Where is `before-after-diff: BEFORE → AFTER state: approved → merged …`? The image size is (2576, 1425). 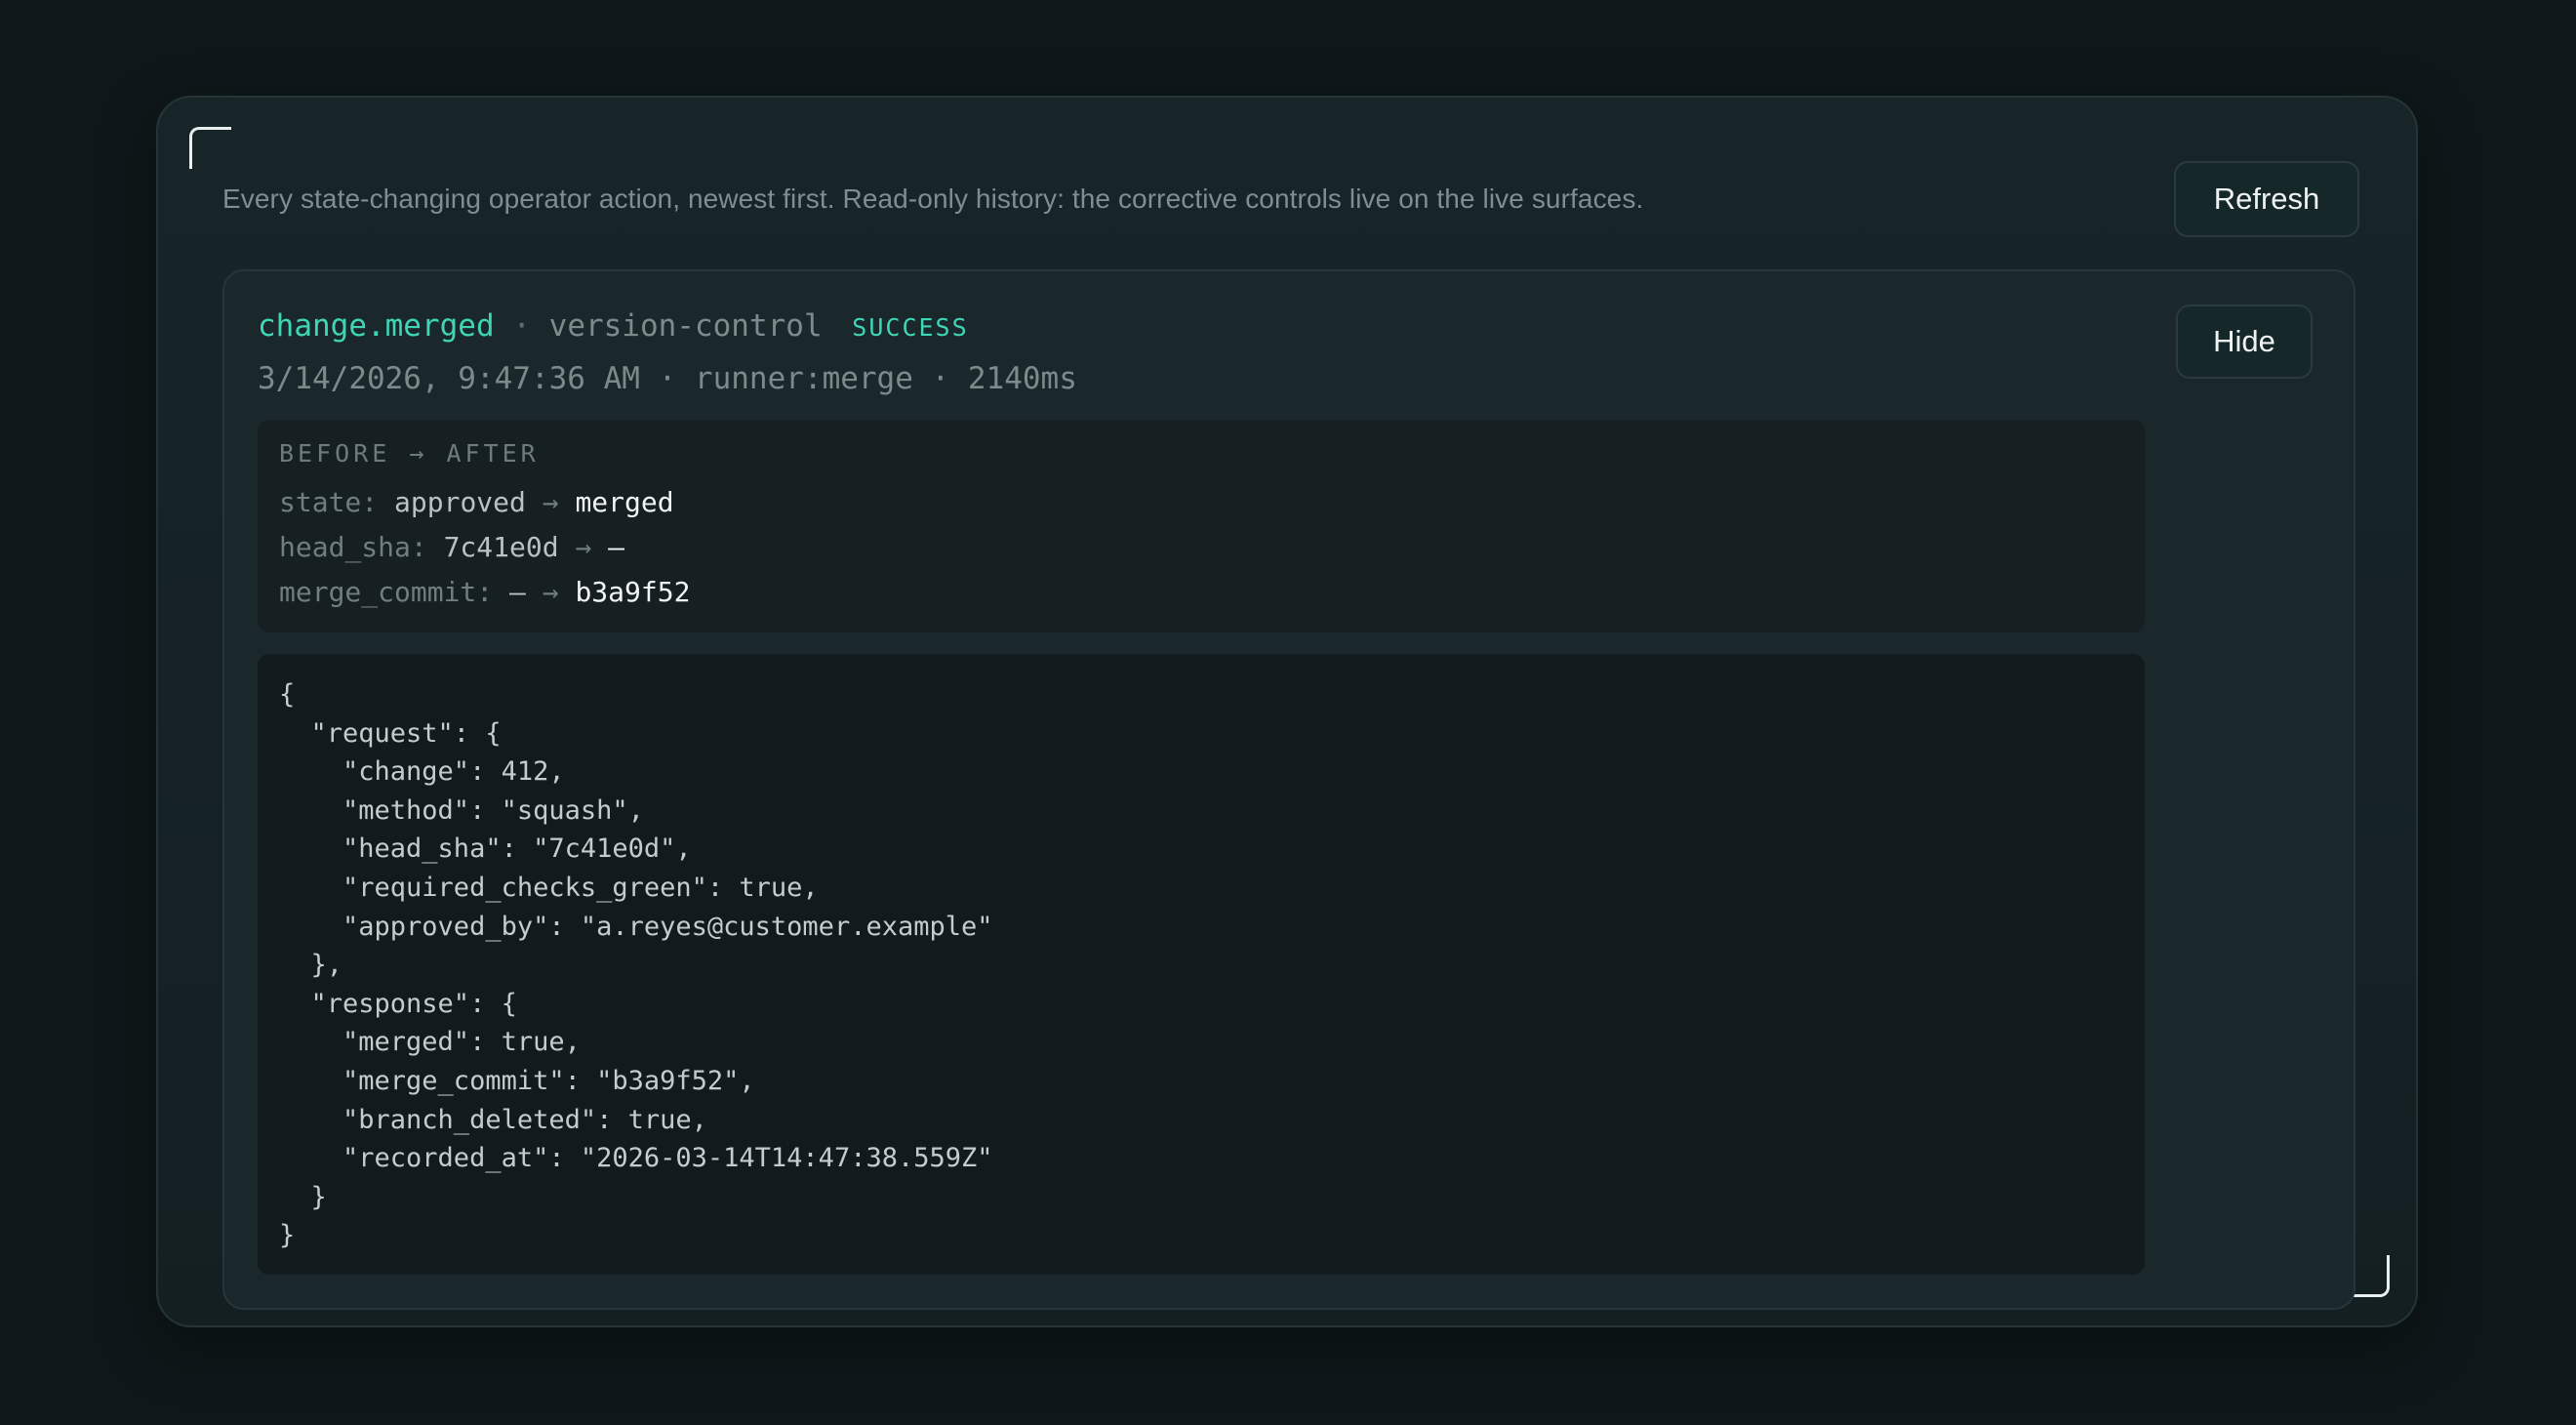 before-after-diff: BEFORE → AFTER state: approved → merged … is located at coordinates (1201, 526).